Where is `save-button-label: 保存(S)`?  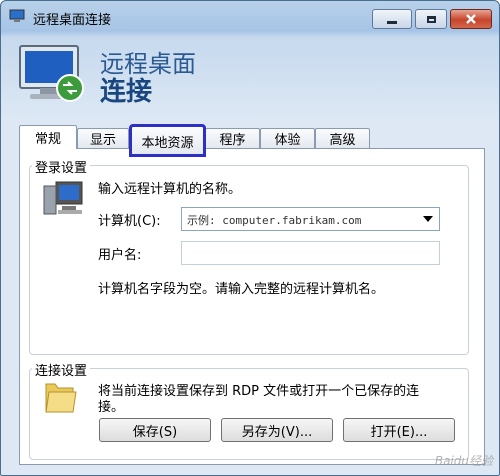
save-button-label: 保存(S) is located at coordinates (155, 432).